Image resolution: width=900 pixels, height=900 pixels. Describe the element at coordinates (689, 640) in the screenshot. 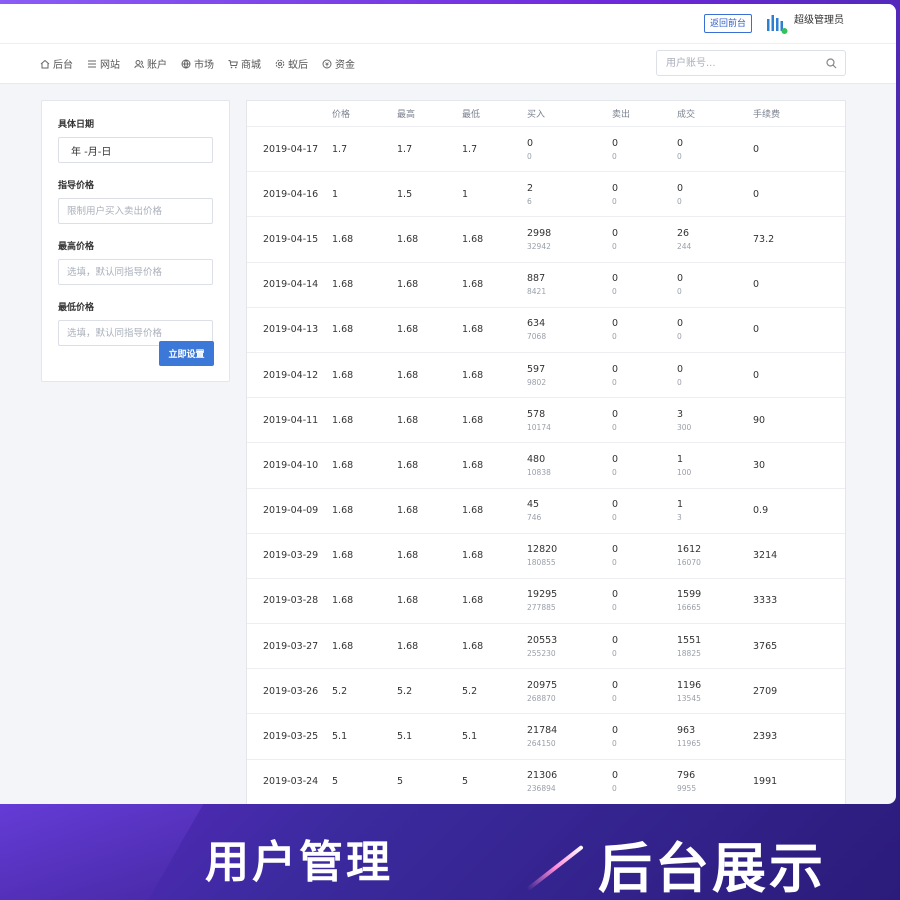

I see `cell-deal-count: 1551` at that location.